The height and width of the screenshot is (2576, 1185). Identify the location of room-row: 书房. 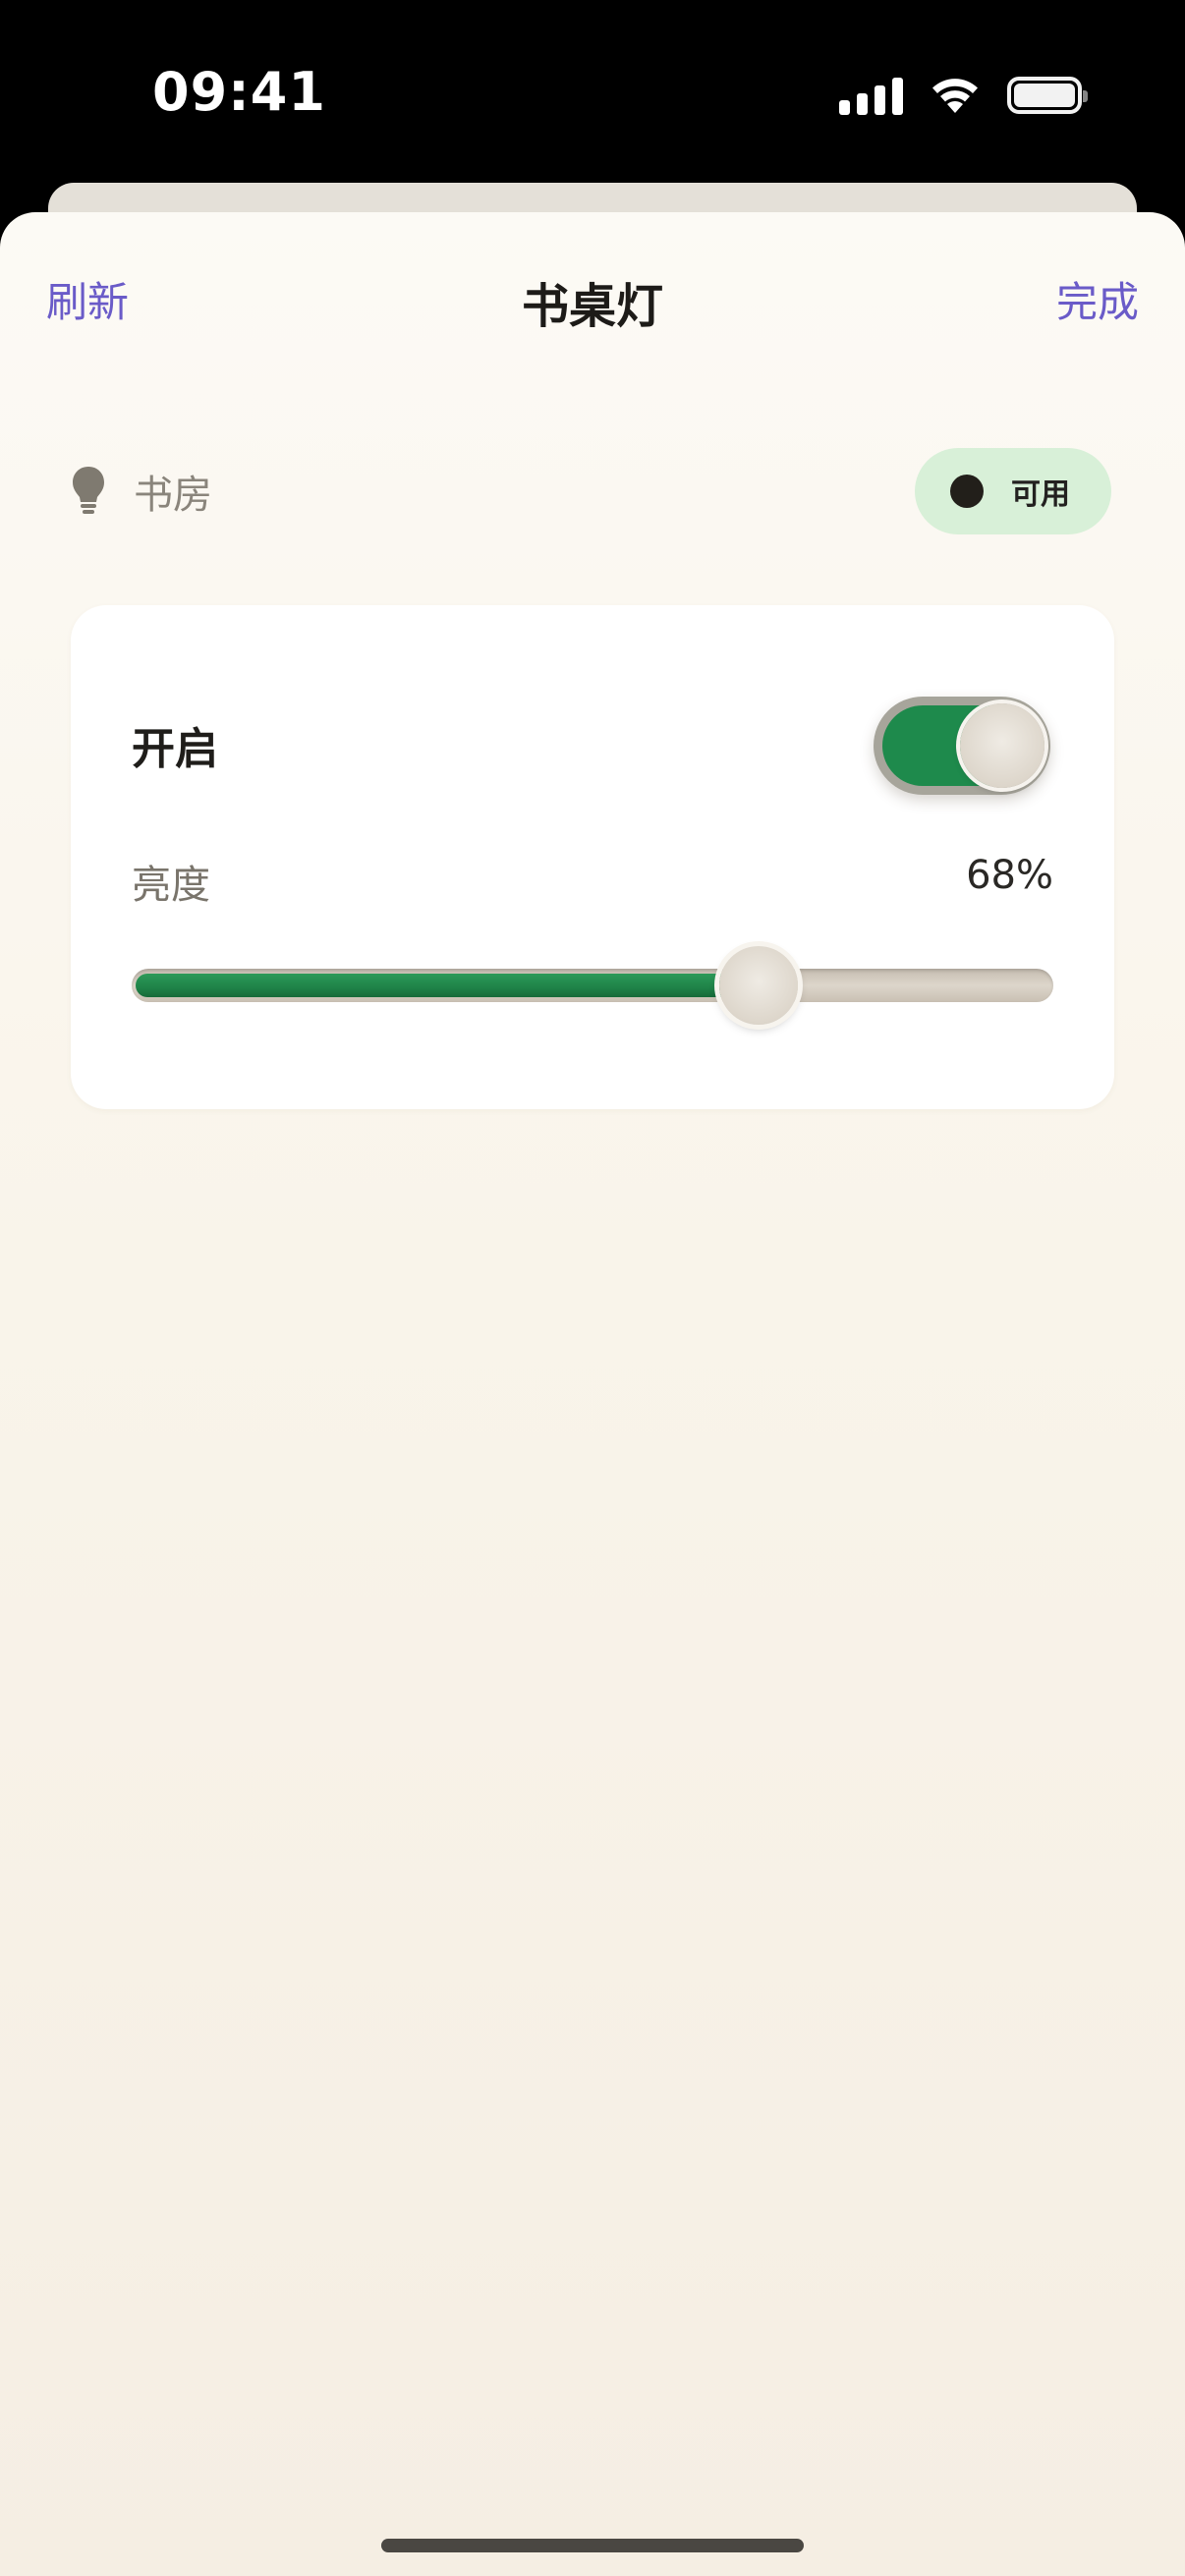
(141, 491).